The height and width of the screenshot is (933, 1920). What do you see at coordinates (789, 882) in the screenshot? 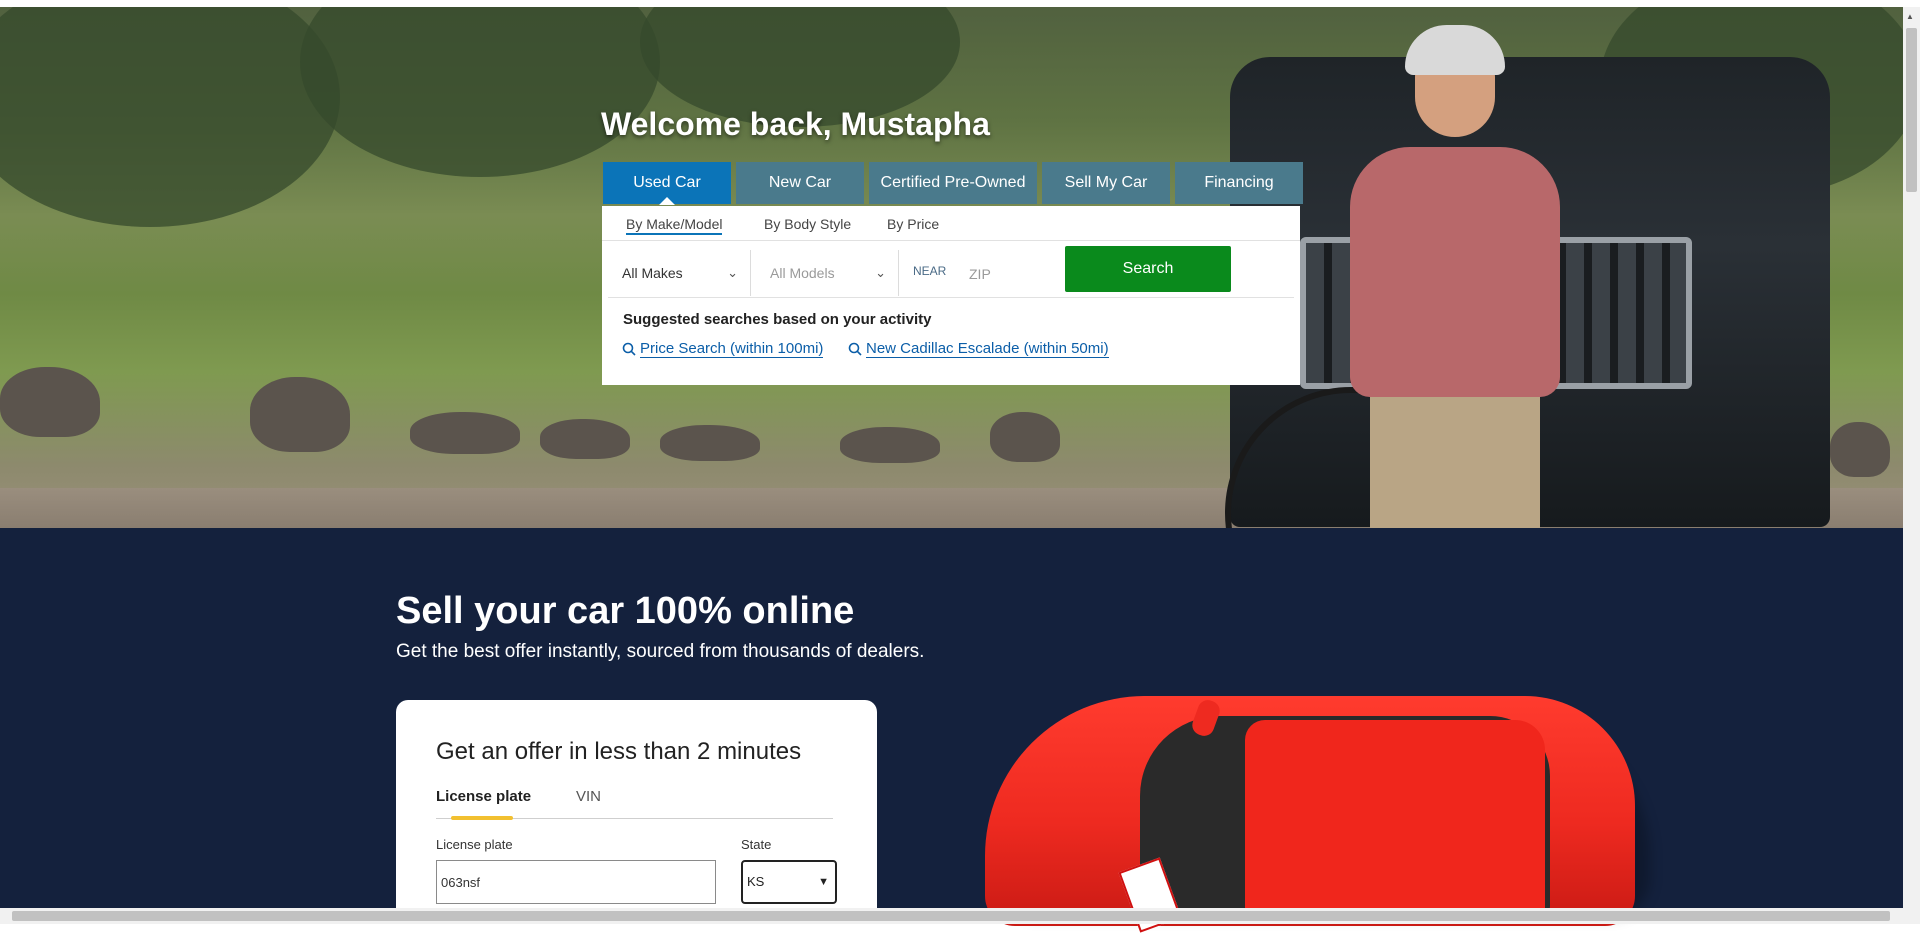
I see `state-select: KS ▼` at bounding box center [789, 882].